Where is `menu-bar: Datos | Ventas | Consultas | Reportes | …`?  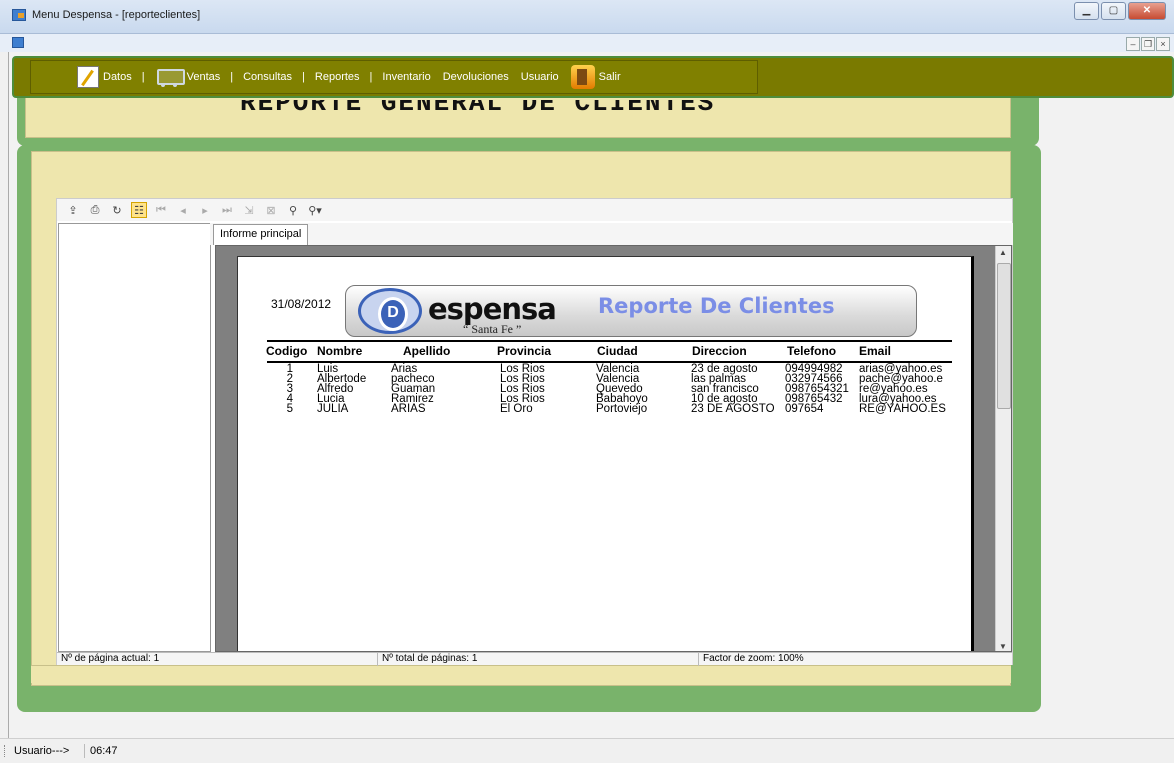 menu-bar: Datos | Ventas | Consultas | Reportes | … is located at coordinates (593, 77).